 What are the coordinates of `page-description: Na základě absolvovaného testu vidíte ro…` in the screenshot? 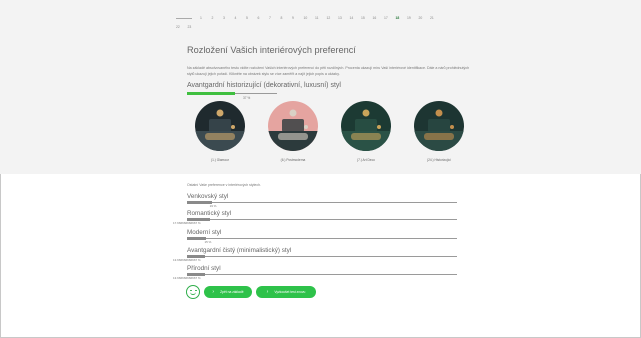 It's located at (328, 71).